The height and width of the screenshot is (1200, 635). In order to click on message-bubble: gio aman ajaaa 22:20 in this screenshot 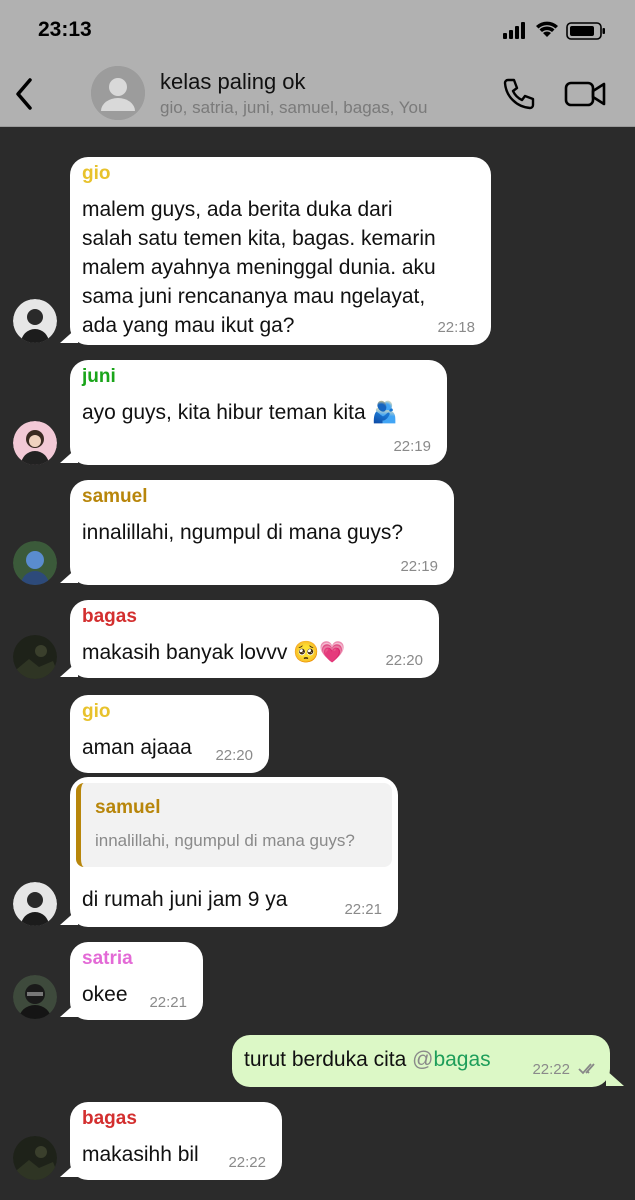, I will do `click(169, 734)`.